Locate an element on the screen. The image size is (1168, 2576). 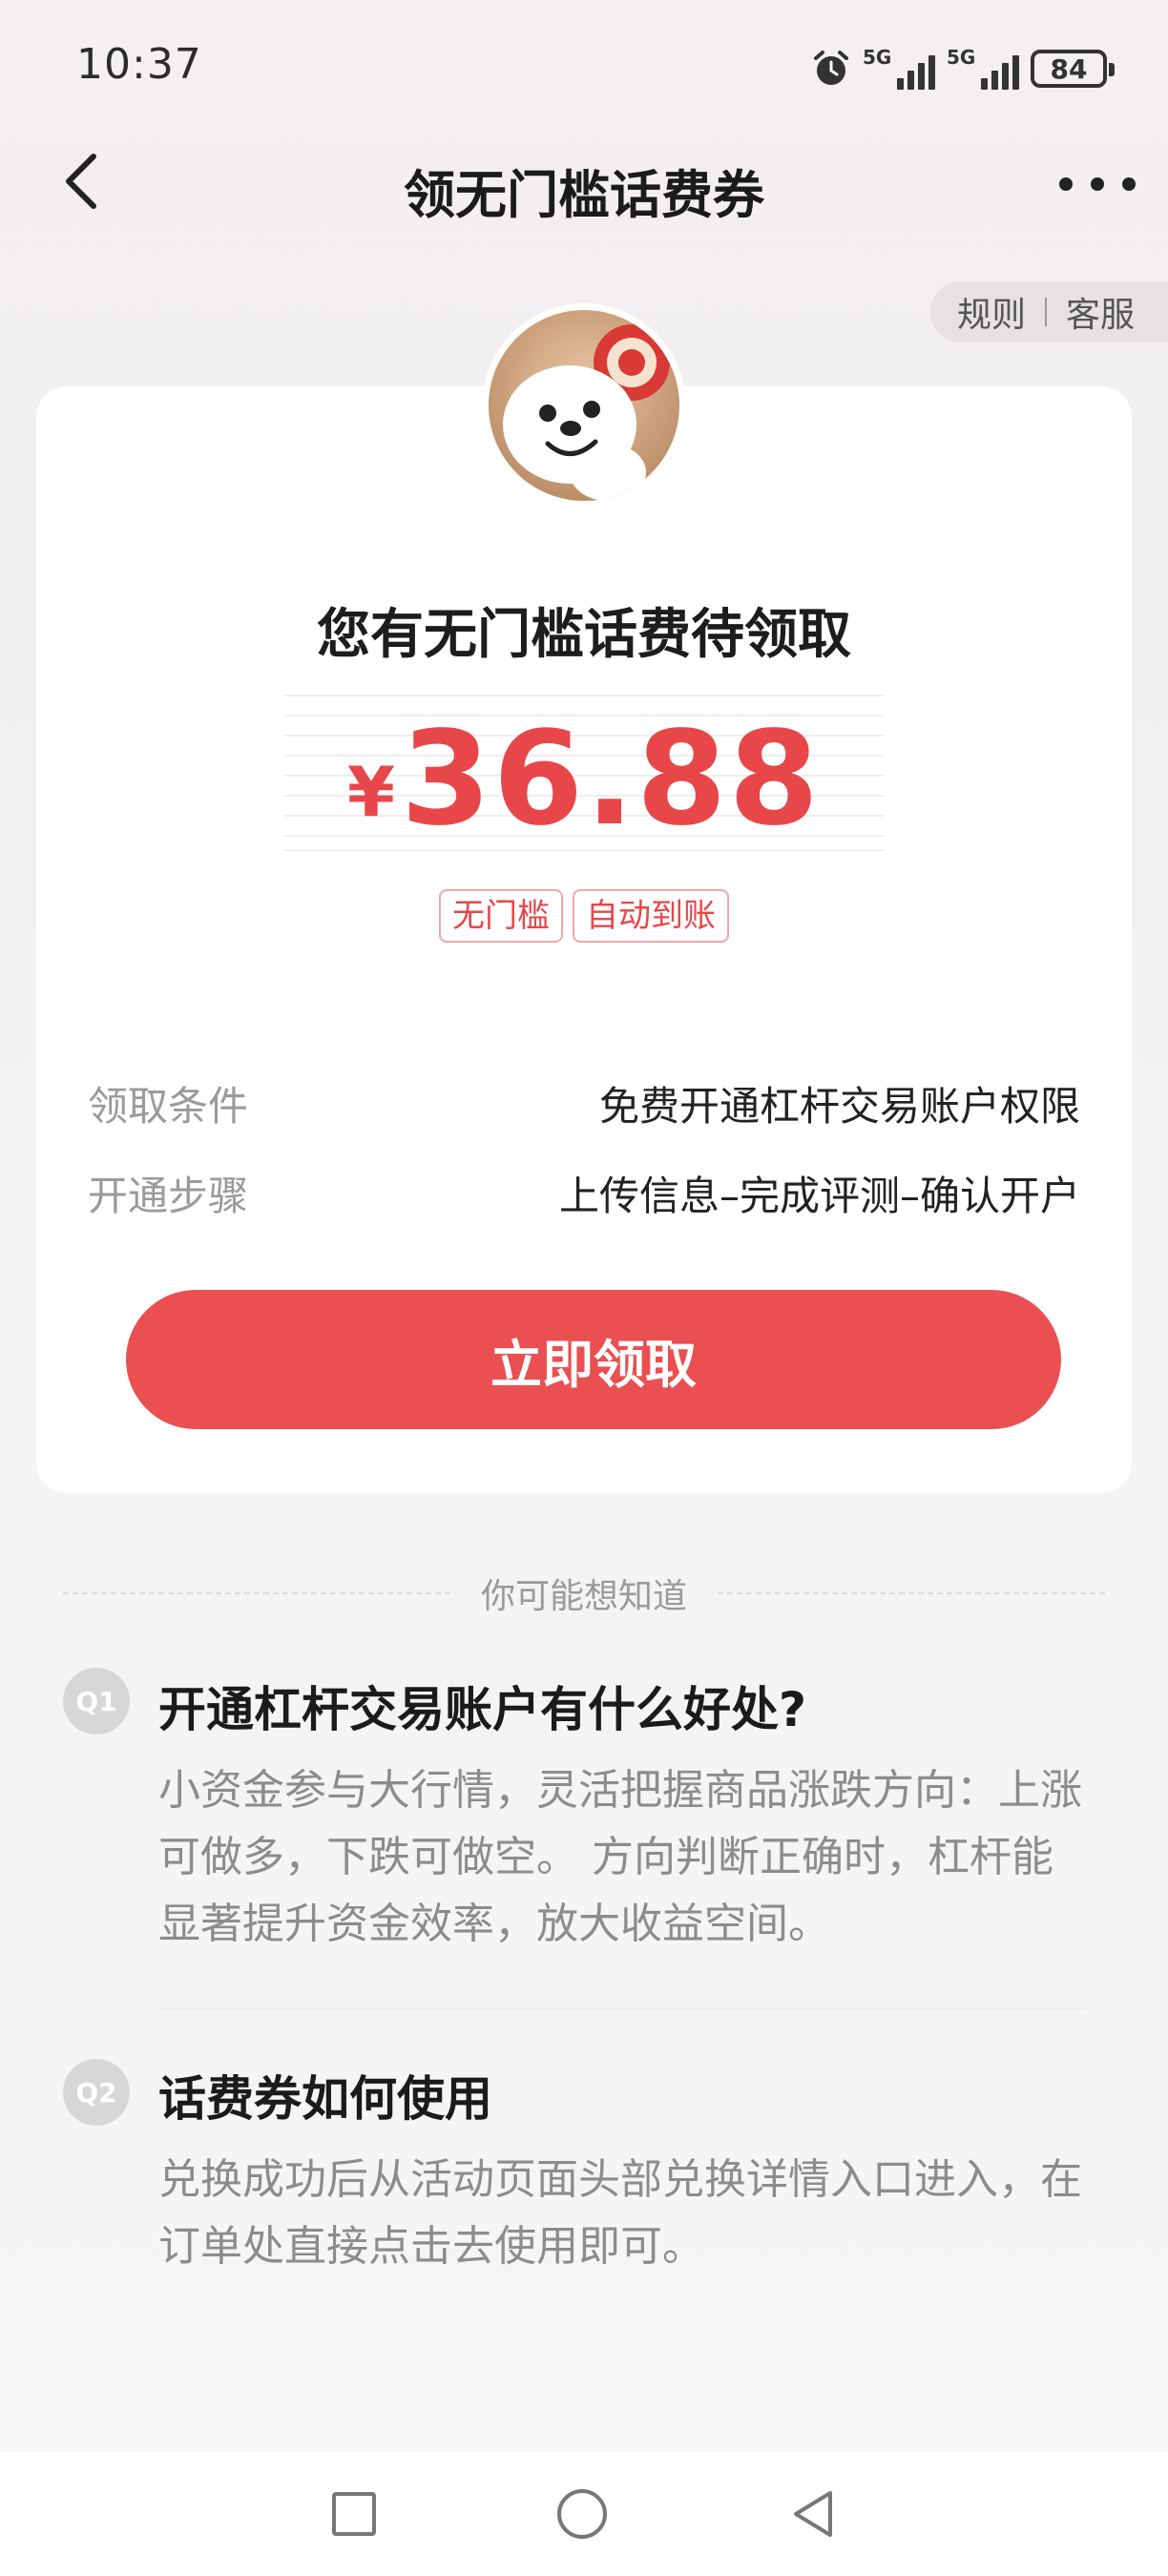
recent-apps-icon is located at coordinates (354, 2514).